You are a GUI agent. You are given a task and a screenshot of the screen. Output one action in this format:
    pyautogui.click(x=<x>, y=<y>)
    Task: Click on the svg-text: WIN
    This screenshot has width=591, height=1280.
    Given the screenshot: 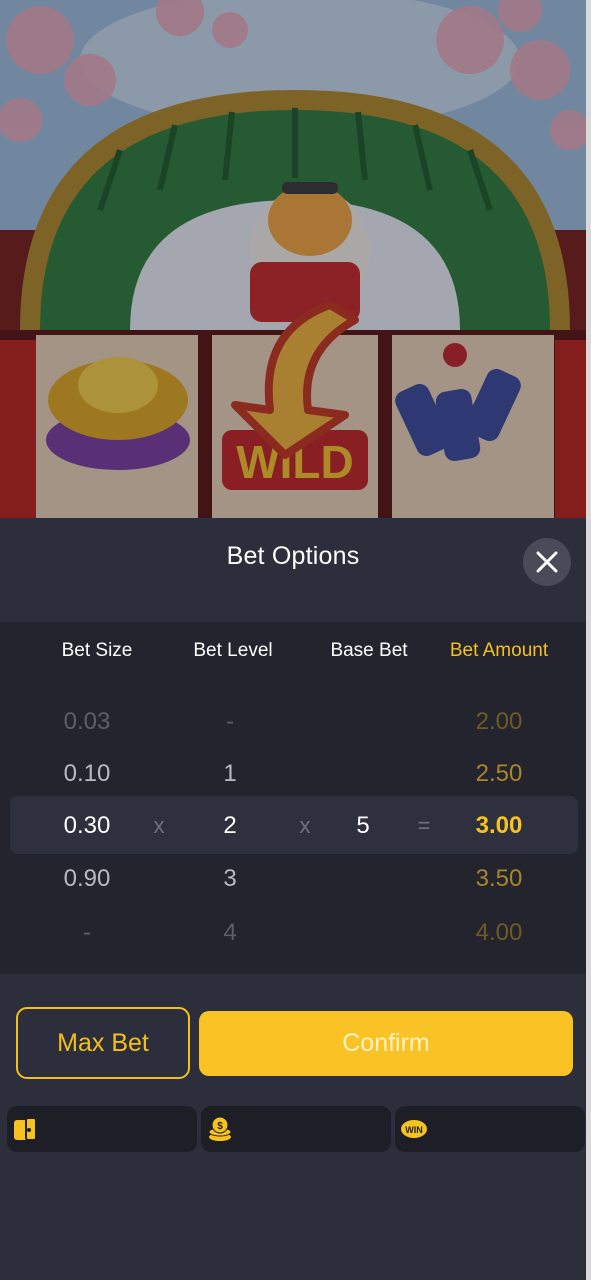 What is the action you would take?
    pyautogui.click(x=414, y=1130)
    